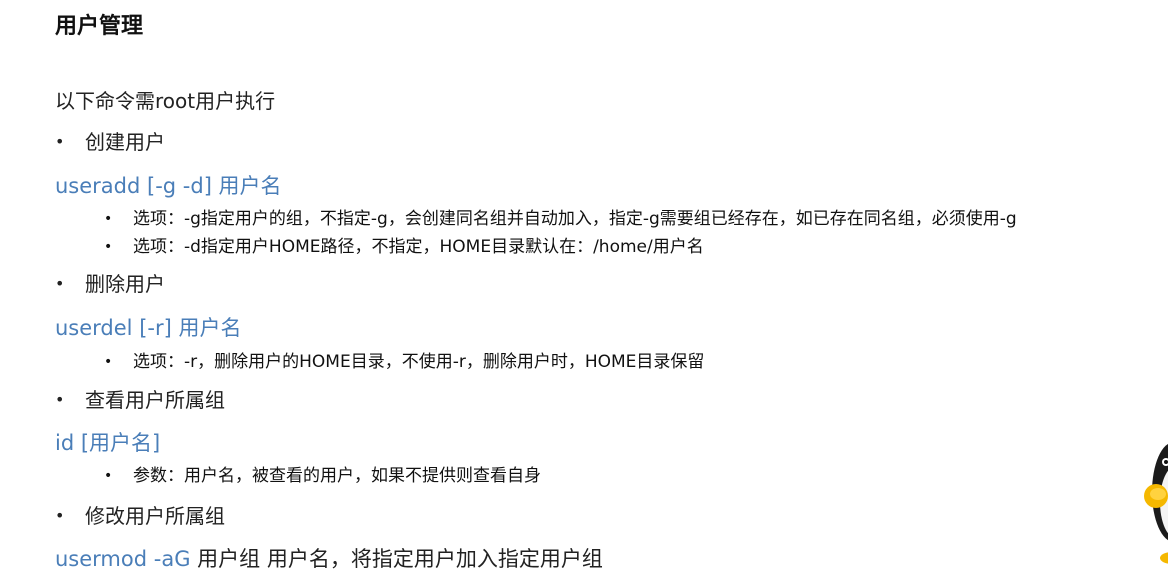  What do you see at coordinates (396, 559) in the screenshot?
I see `command-usermod-description: 用户组 用户名，将指定用户加入指定用户组` at bounding box center [396, 559].